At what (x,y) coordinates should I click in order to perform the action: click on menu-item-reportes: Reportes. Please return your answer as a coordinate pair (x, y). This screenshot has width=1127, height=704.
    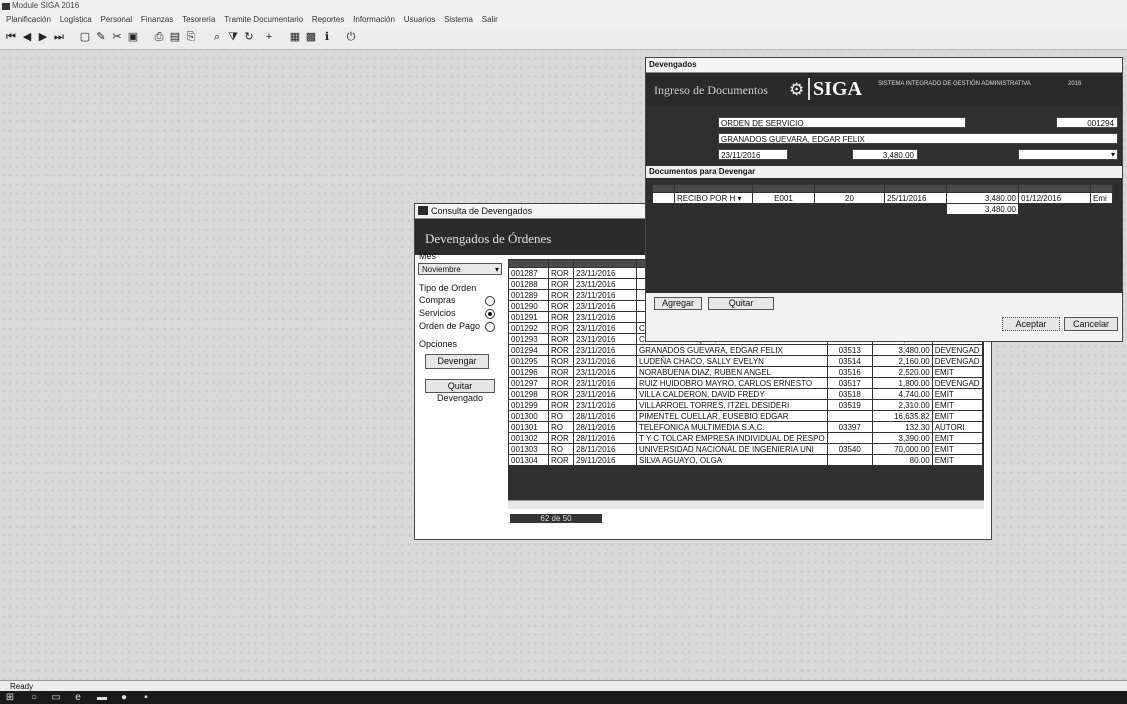
    Looking at the image, I should click on (328, 20).